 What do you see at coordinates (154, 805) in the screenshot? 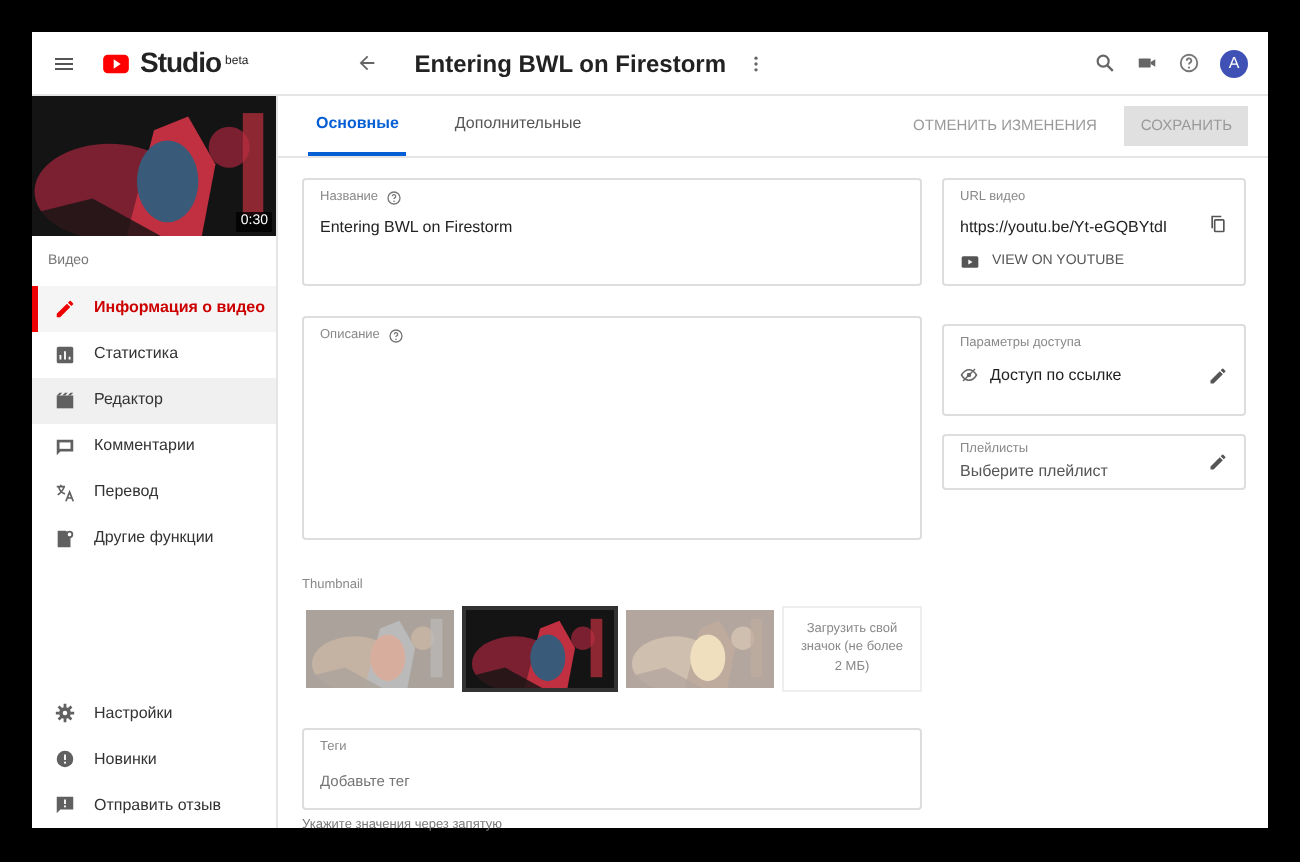
I see `sidebar-item: Отправить отзыв` at bounding box center [154, 805].